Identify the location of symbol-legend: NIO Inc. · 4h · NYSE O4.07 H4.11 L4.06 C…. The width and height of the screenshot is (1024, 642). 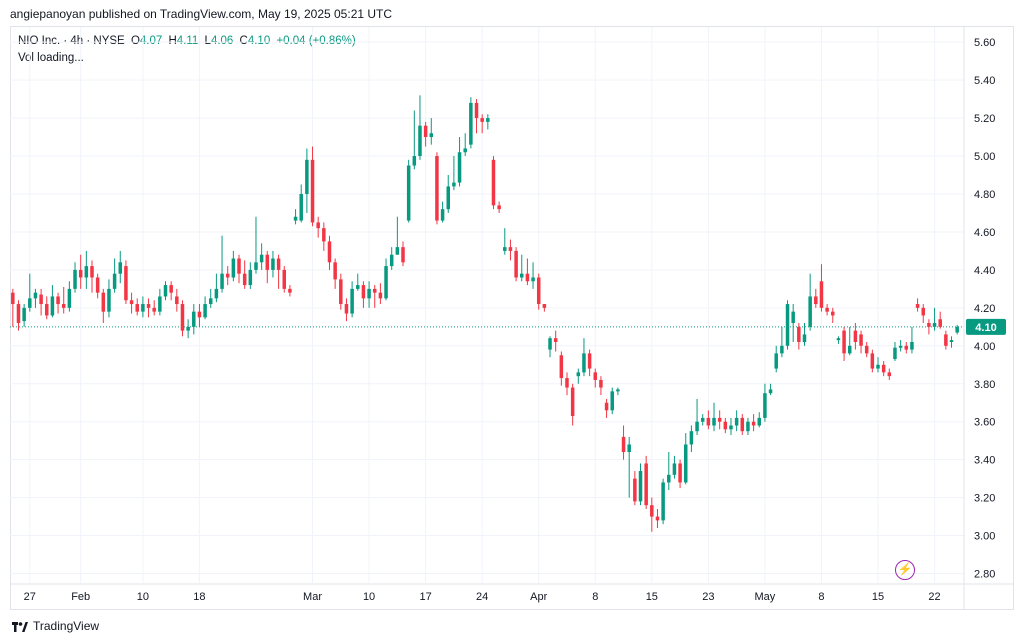
(188, 50).